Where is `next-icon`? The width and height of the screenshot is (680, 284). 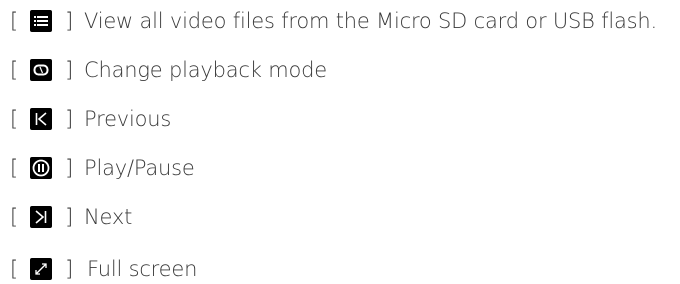
next-icon is located at coordinates (41, 217).